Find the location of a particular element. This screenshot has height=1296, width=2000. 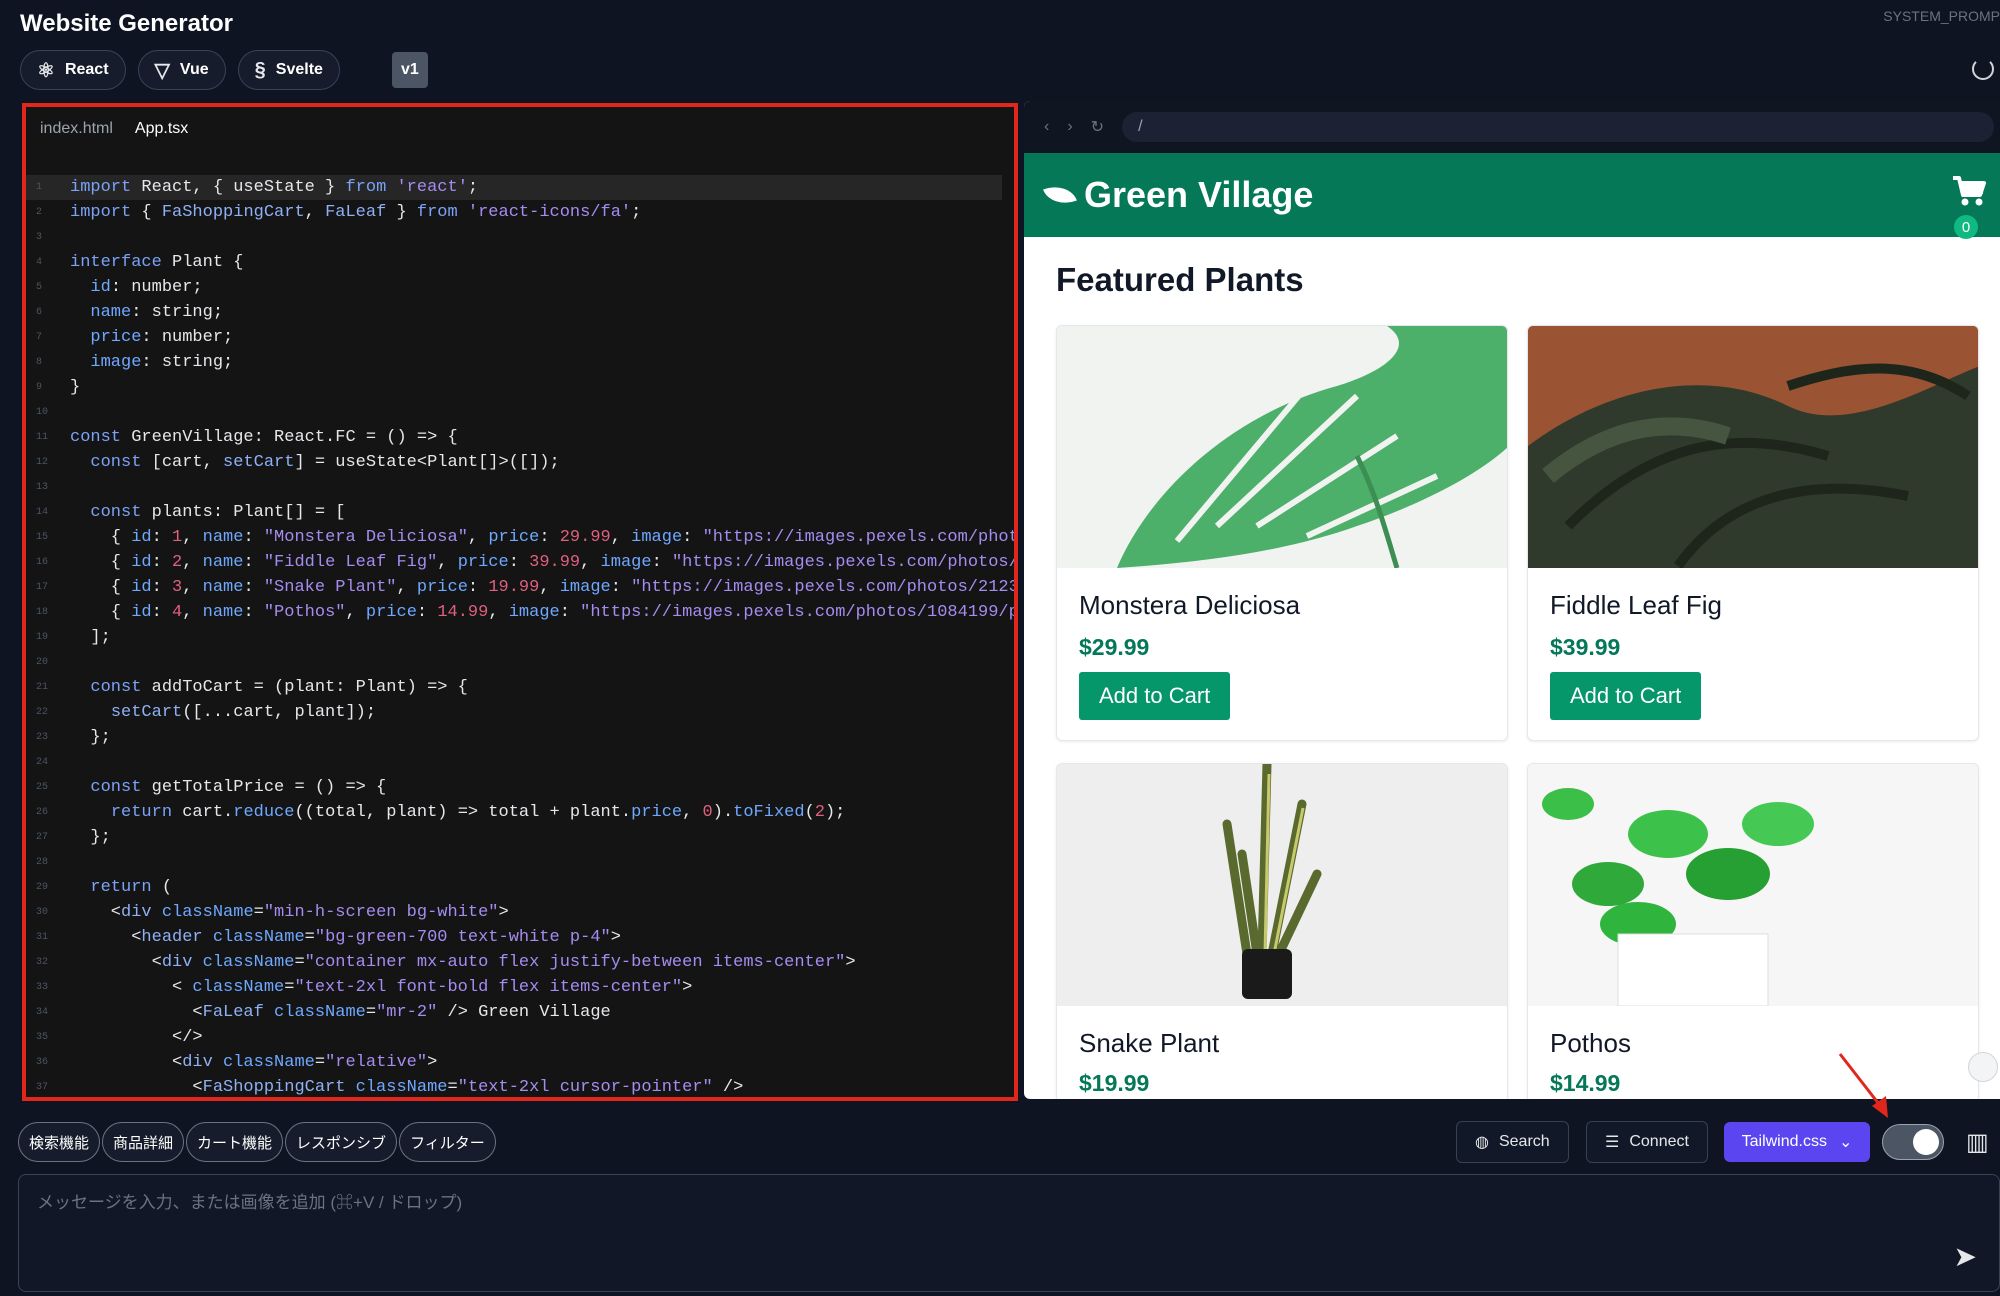

url-input: / is located at coordinates (1558, 127).